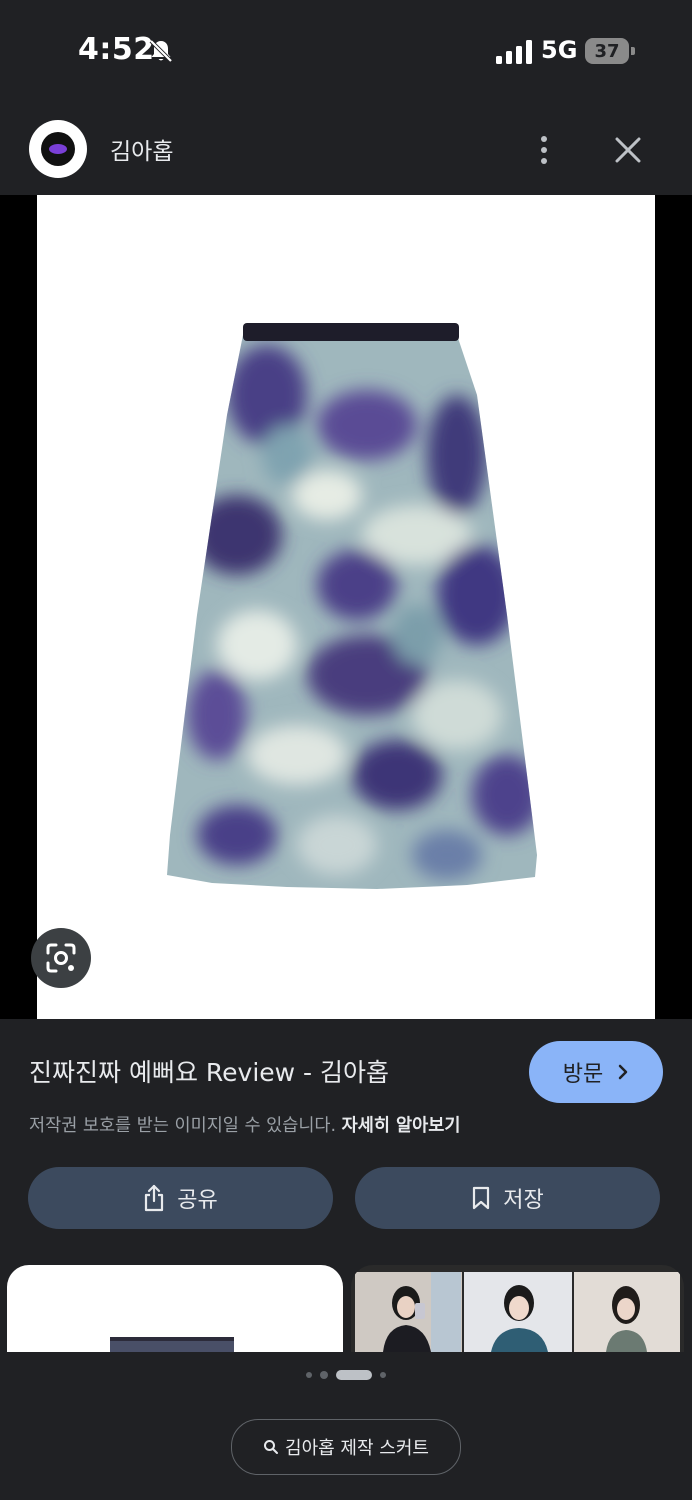 The image size is (692, 1500). I want to click on related-models-thumbnail, so click(517, 1312).